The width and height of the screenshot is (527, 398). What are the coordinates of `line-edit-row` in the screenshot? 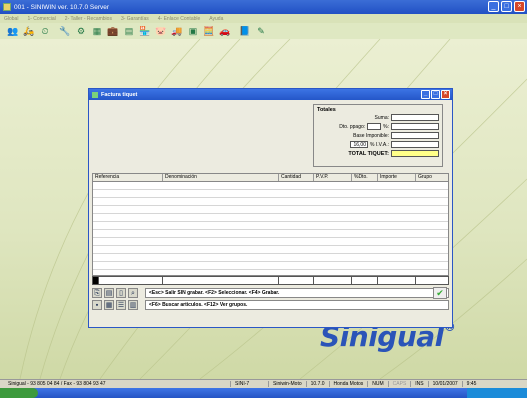 It's located at (270, 280).